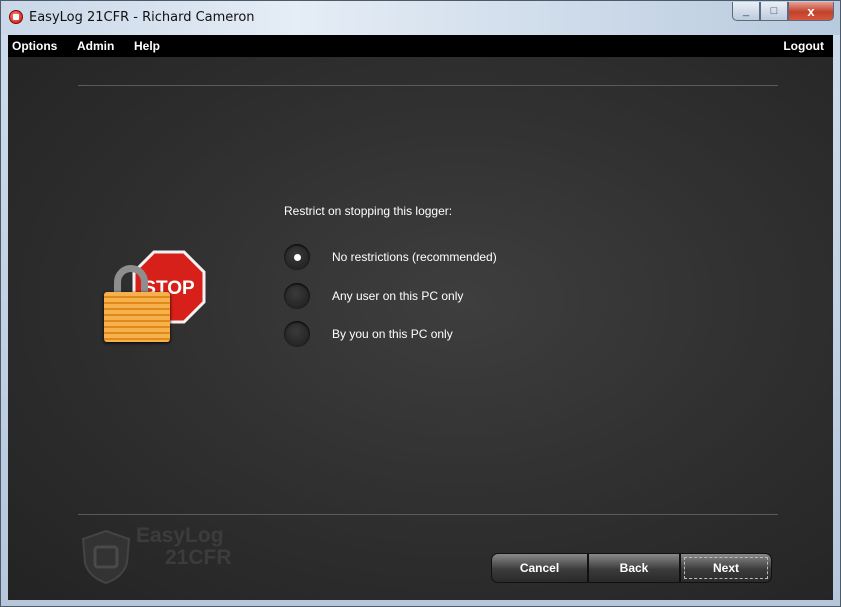 The image size is (841, 607). I want to click on close-button: x, so click(811, 11).